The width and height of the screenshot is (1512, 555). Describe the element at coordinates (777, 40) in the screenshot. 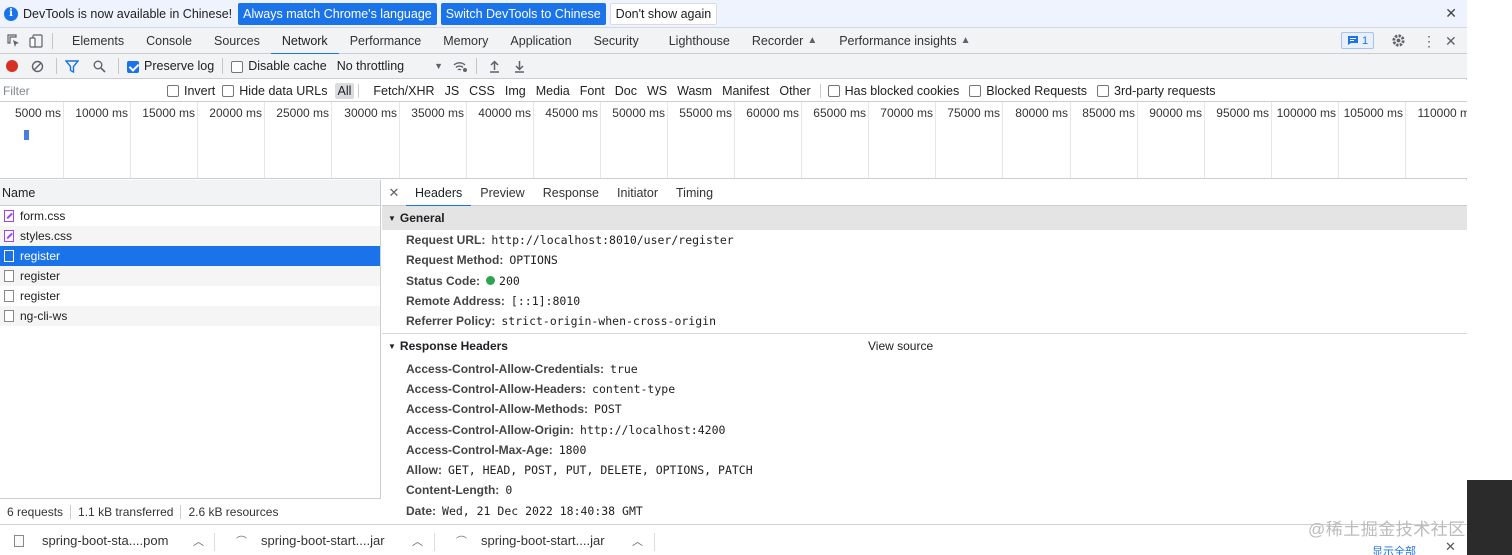

I see `tab-recorder-label: Recorder` at that location.